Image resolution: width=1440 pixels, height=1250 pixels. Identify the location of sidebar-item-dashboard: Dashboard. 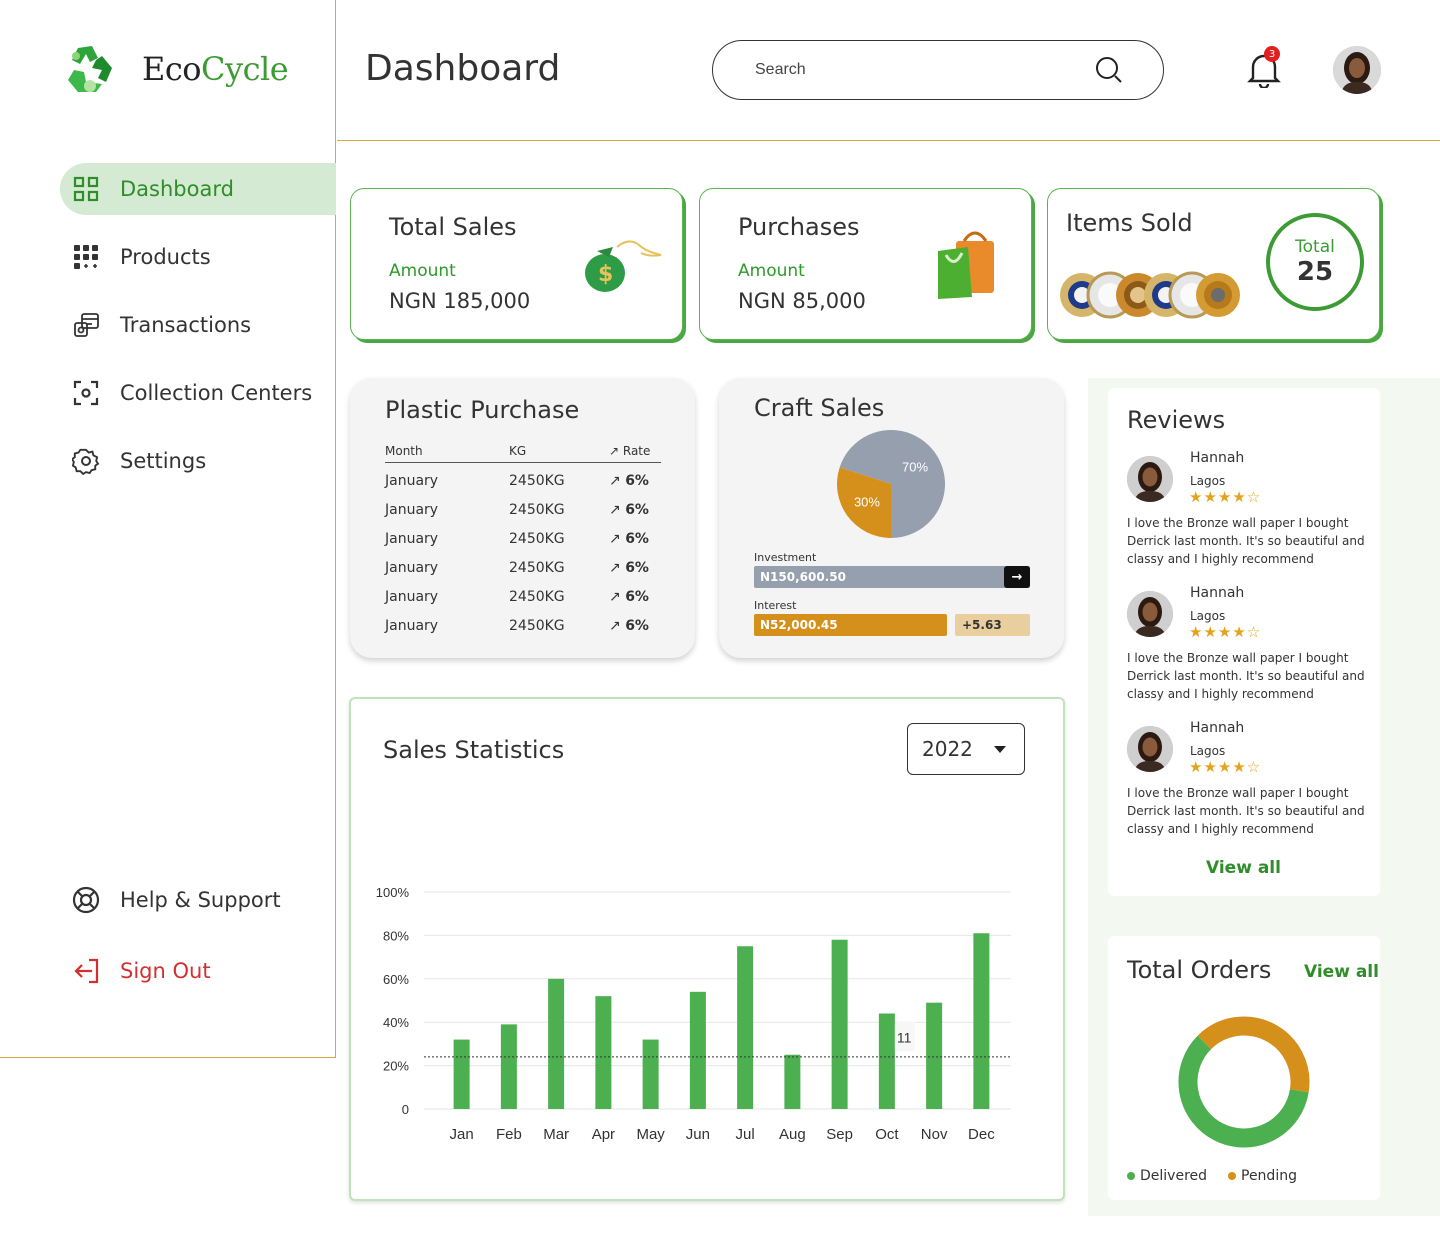
(198, 189).